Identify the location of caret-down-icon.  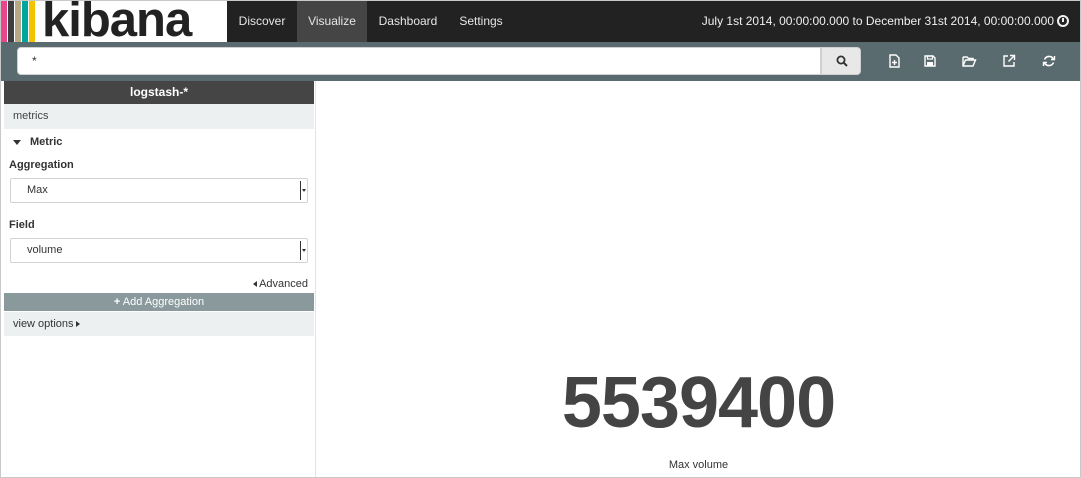
(17, 142).